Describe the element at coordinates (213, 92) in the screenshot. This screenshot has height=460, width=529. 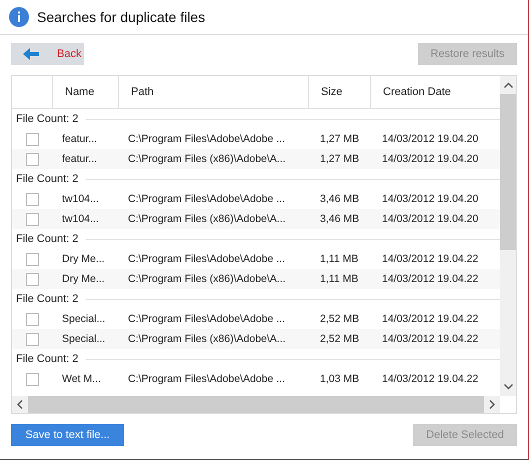
I see `column-header: Path` at that location.